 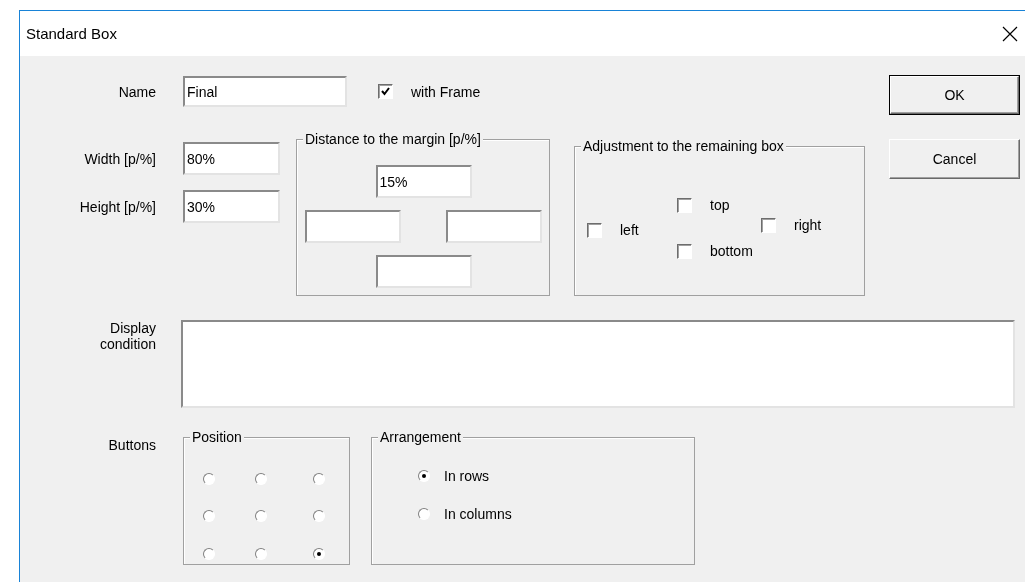 I want to click on group-title: Arrangement, so click(x=420, y=437).